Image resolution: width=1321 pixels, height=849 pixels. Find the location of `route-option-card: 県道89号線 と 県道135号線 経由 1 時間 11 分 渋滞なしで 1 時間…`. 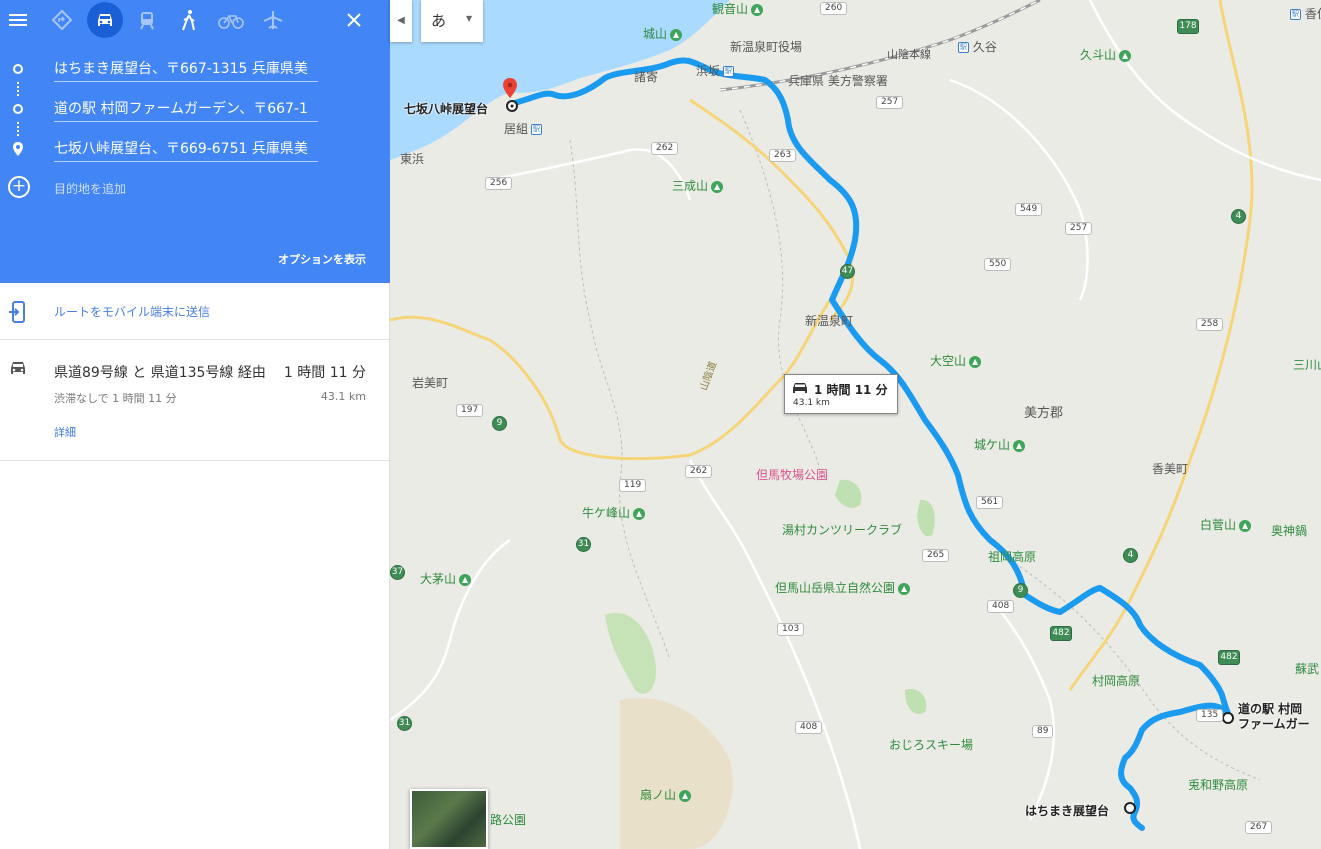

route-option-card: 県道89号線 と 県道135号線 経由 1 時間 11 分 渋滞なしで 1 時間… is located at coordinates (195, 400).